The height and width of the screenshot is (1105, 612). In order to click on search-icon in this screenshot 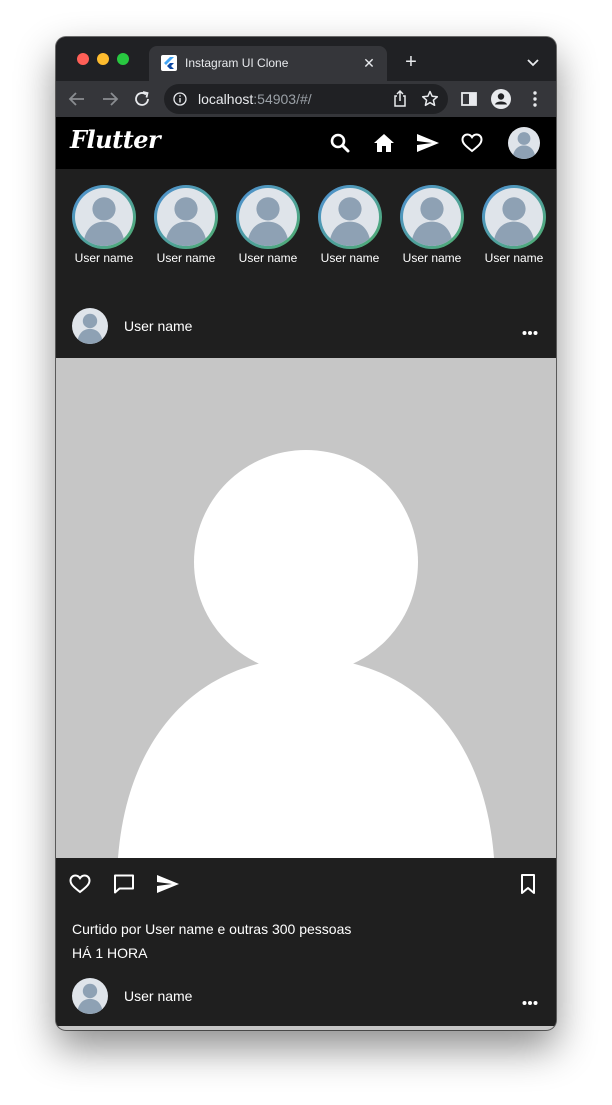, I will do `click(340, 143)`.